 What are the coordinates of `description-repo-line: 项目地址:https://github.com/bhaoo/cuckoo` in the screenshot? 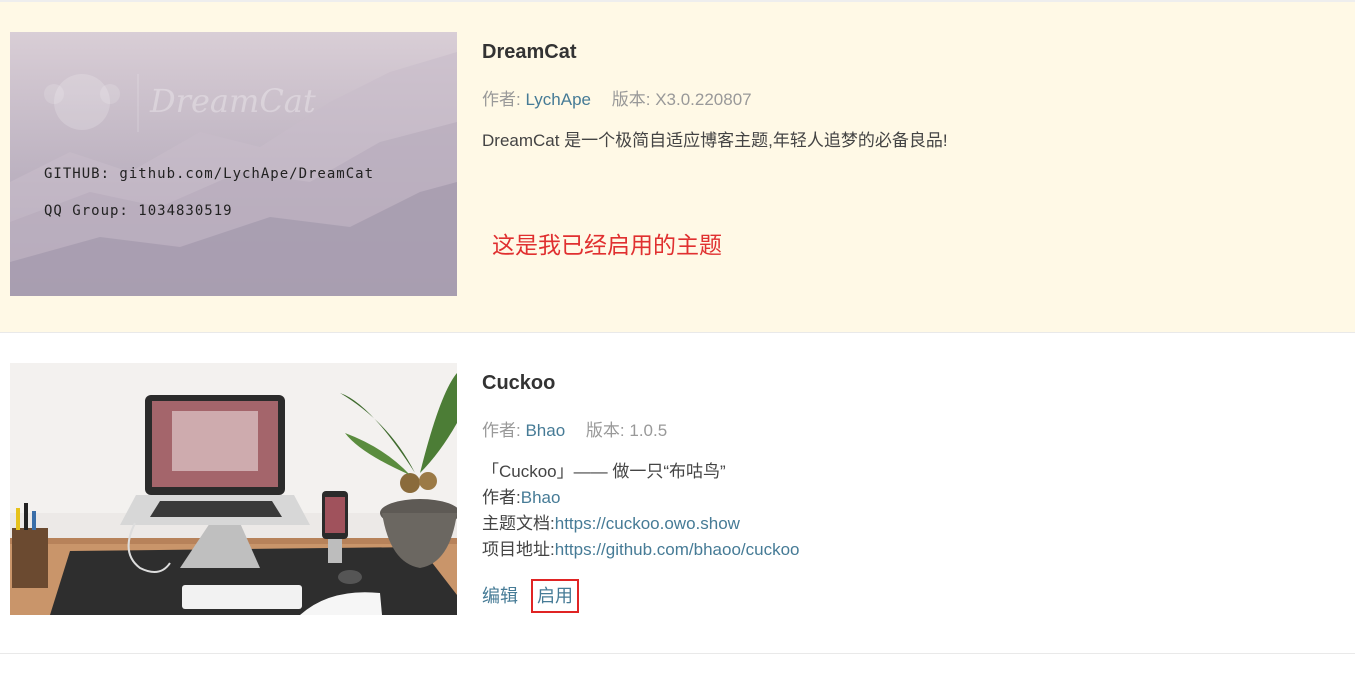 It's located at (908, 550).